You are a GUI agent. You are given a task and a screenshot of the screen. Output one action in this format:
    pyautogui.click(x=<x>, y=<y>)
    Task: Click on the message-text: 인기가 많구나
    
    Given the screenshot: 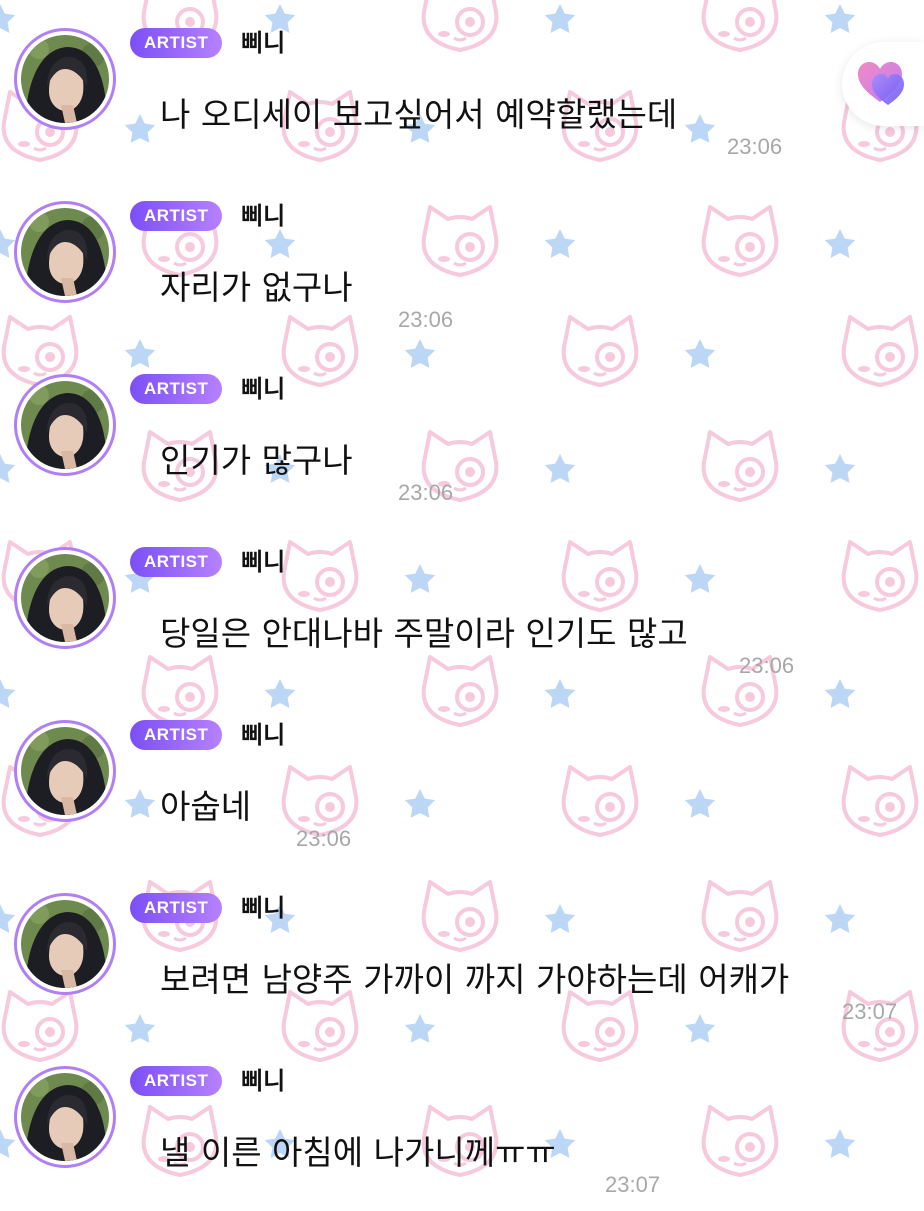 What is the action you would take?
    pyautogui.click(x=256, y=461)
    